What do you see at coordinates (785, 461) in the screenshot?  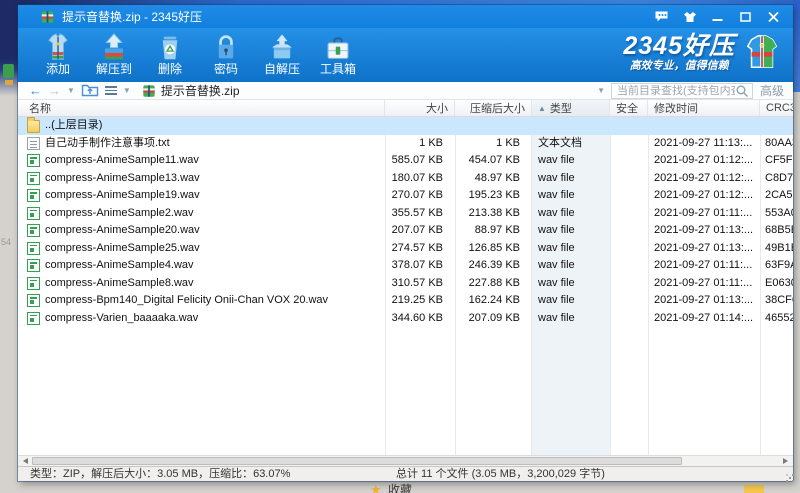 I see `scroll-right-button` at bounding box center [785, 461].